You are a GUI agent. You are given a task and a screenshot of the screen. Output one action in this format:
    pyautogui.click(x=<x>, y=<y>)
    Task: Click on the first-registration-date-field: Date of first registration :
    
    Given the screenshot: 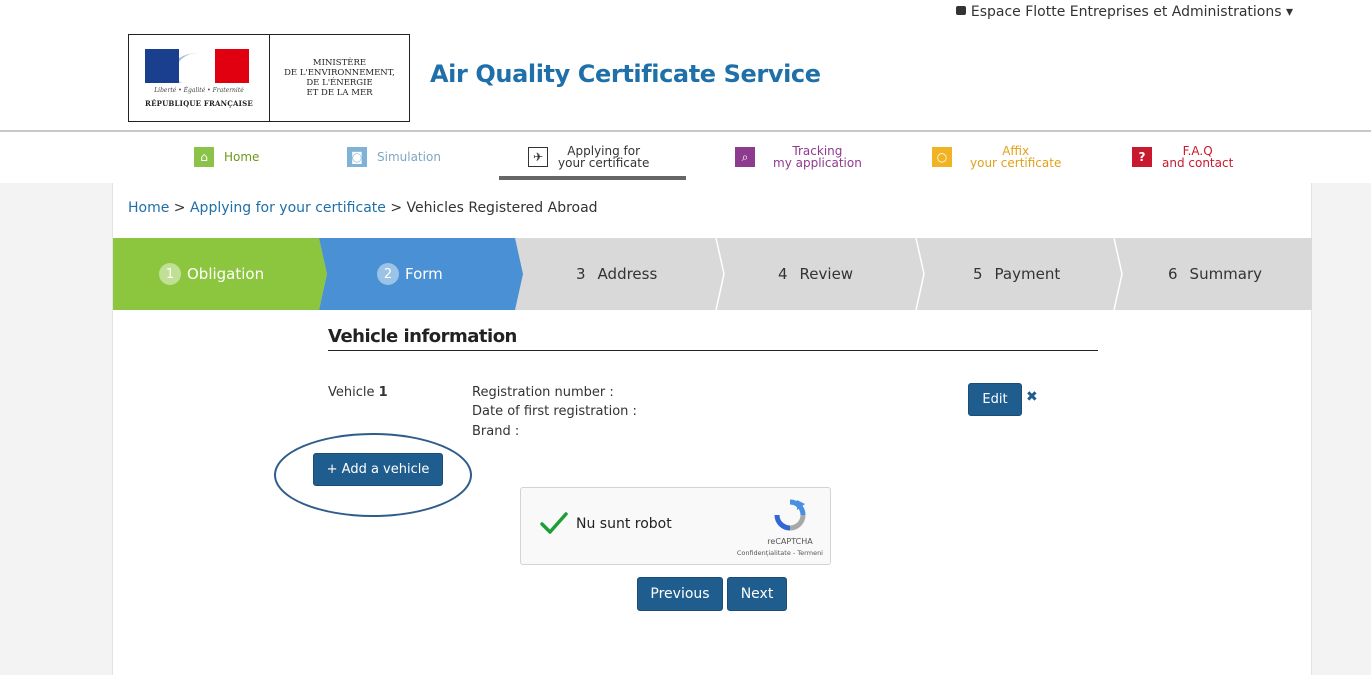 What is the action you would take?
    pyautogui.click(x=554, y=411)
    